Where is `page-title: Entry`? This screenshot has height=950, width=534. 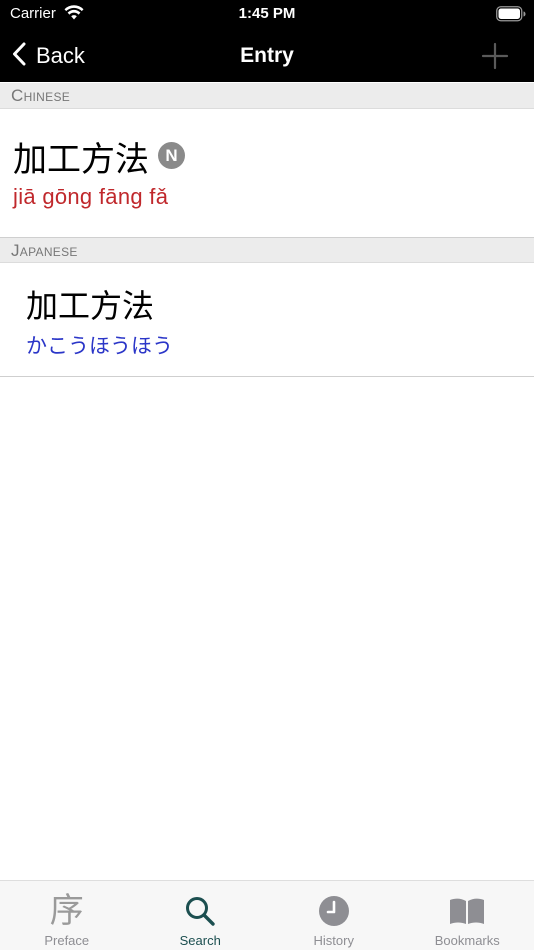 page-title: Entry is located at coordinates (267, 55).